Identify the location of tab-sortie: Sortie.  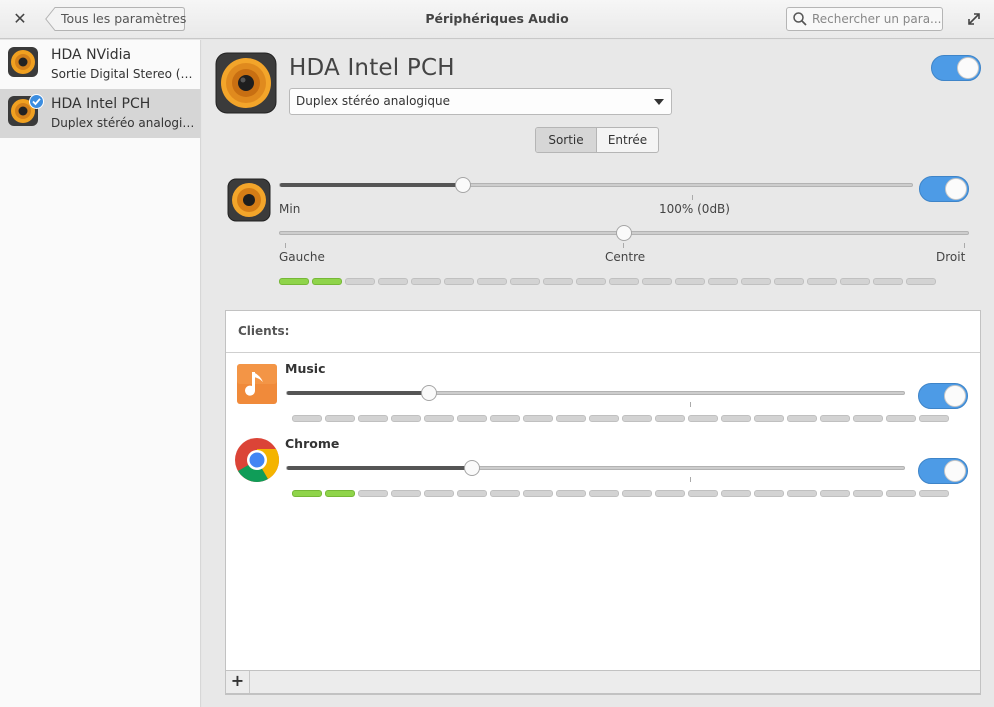
(566, 140).